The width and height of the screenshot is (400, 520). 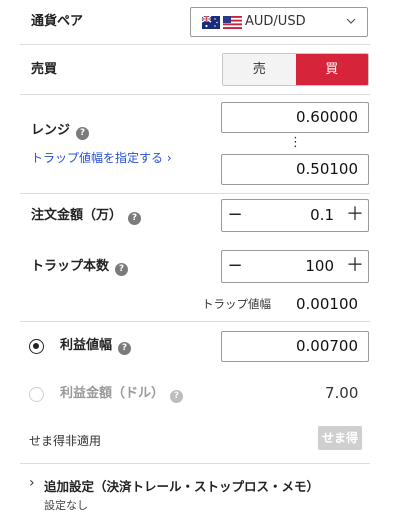 What do you see at coordinates (275, 21) in the screenshot?
I see `pair-value: AUD/USD` at bounding box center [275, 21].